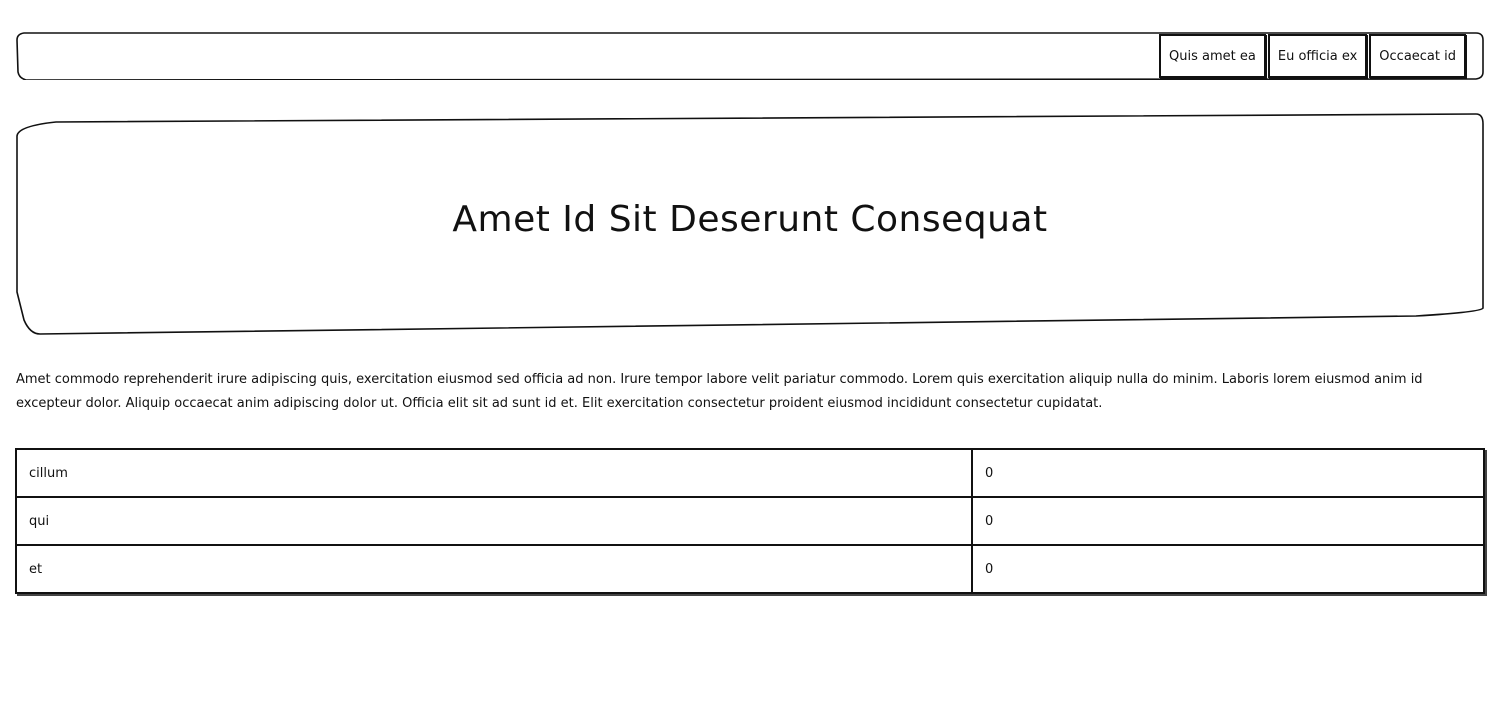 This screenshot has height=720, width=1500. Describe the element at coordinates (750, 56) in the screenshot. I see `top-navbar: Quis amet ea Eu officia ex Occaecat id` at that location.